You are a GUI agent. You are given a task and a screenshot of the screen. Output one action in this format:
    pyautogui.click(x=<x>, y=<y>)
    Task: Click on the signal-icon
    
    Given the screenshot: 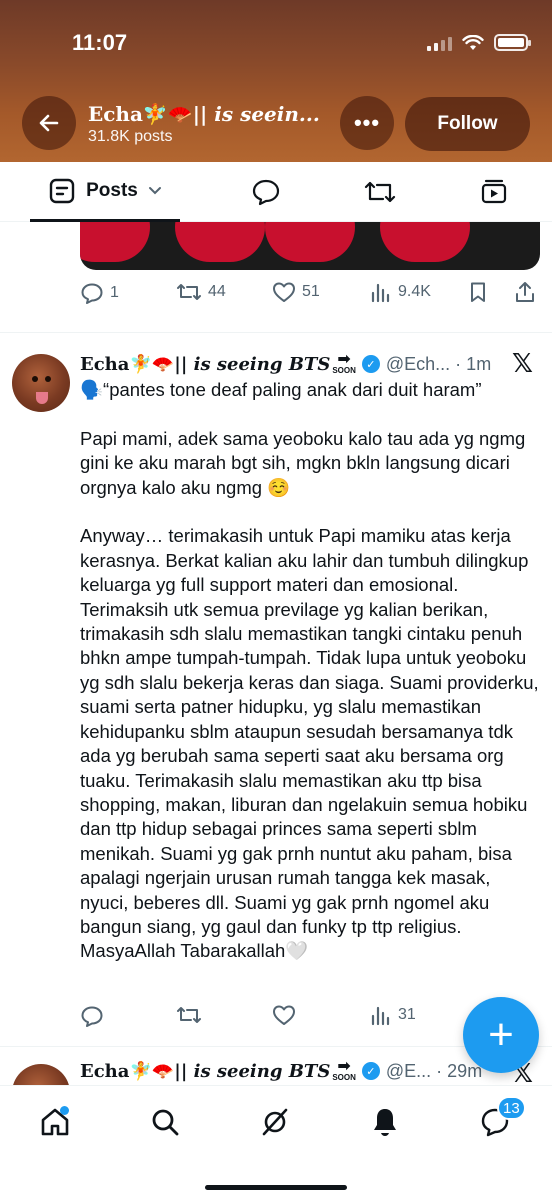 What is the action you would take?
    pyautogui.click(x=439, y=43)
    